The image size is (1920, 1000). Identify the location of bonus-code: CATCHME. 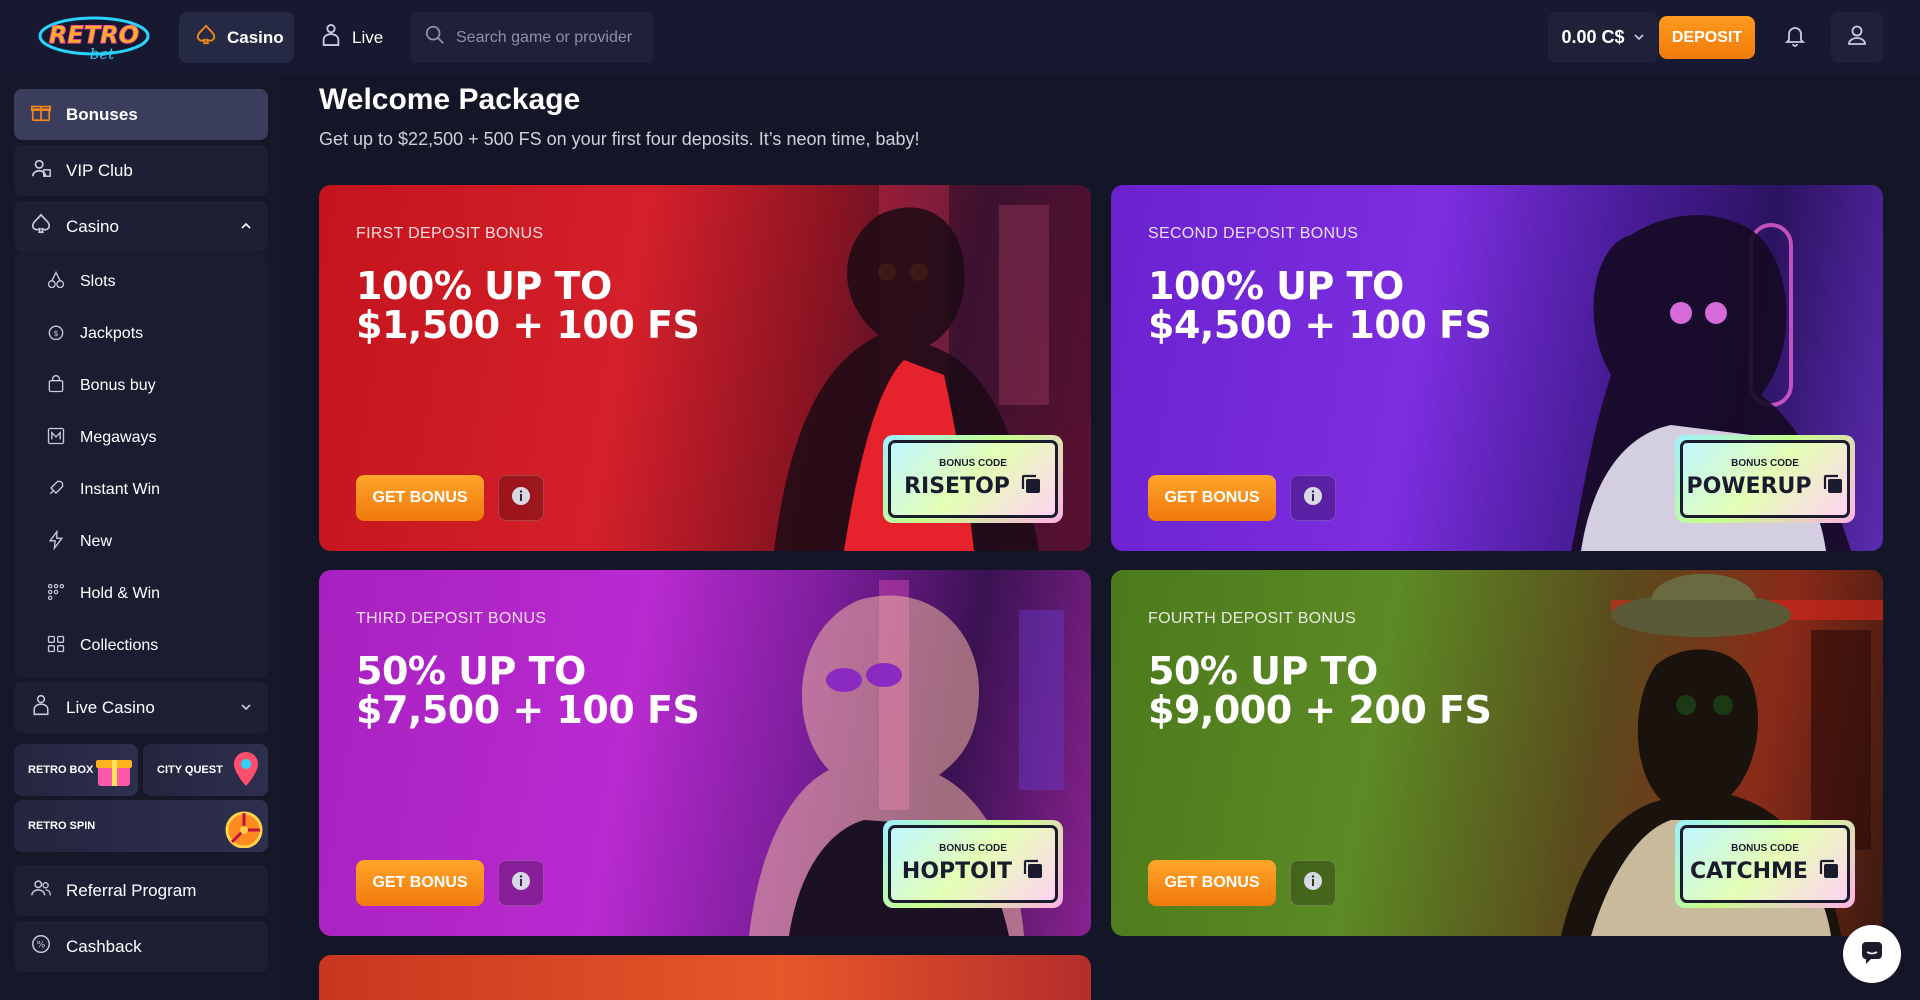
(1749, 871).